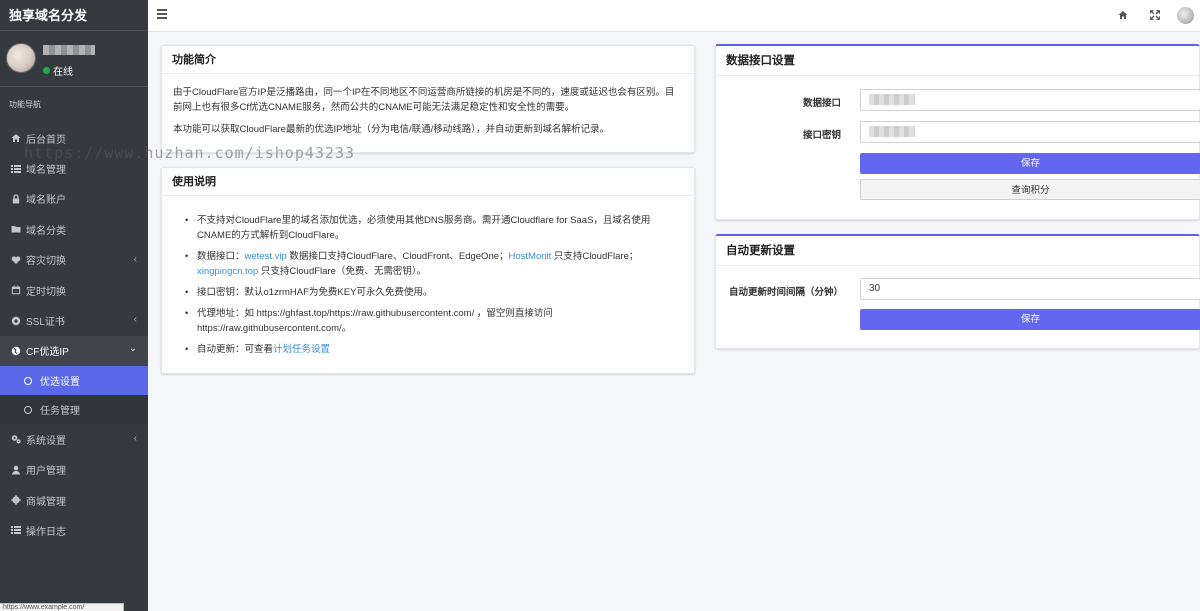  I want to click on sidebar-item-logs: 操作日志, so click(74, 530).